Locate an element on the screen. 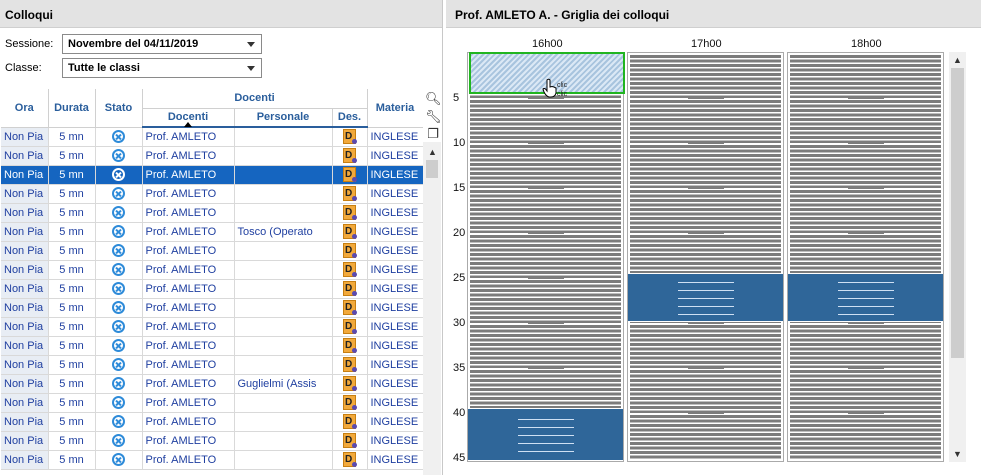 The width and height of the screenshot is (981, 475). scroll-down-icon: ▼ is located at coordinates (957, 454).